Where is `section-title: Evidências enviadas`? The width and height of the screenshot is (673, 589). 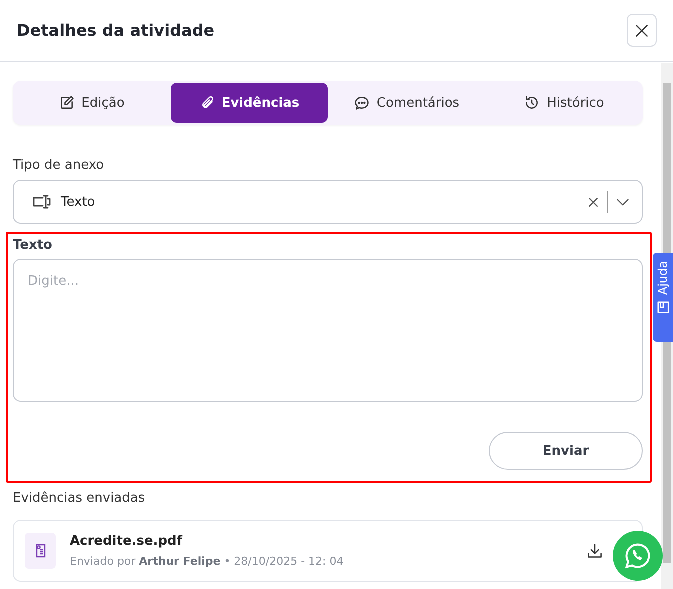 section-title: Evidências enviadas is located at coordinates (79, 498).